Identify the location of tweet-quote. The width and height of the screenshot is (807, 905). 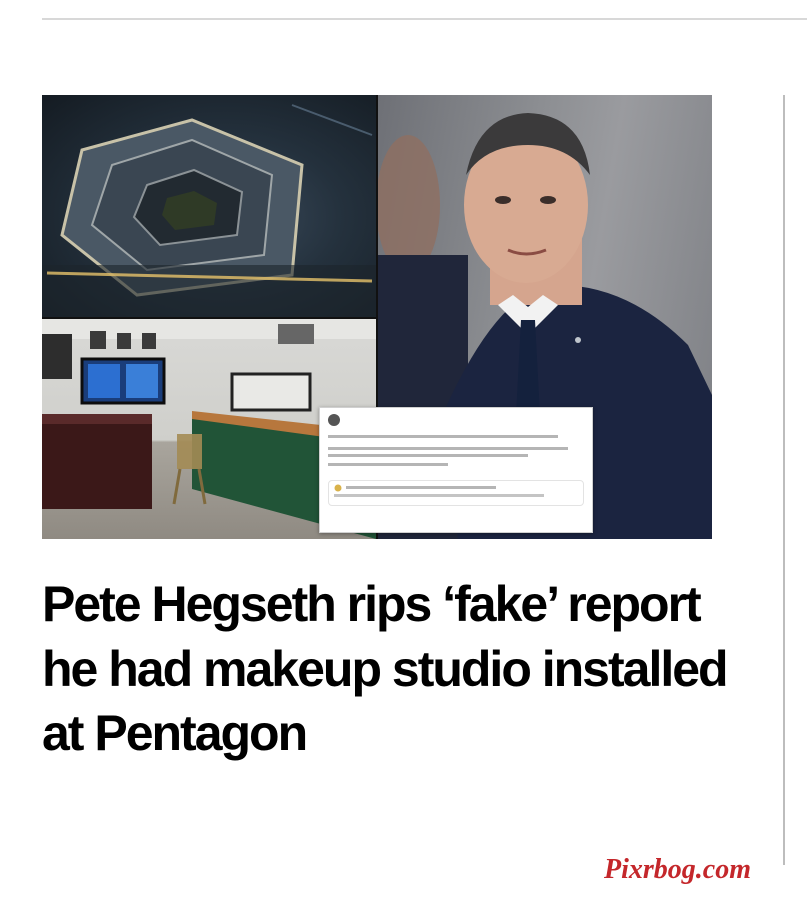
(456, 493).